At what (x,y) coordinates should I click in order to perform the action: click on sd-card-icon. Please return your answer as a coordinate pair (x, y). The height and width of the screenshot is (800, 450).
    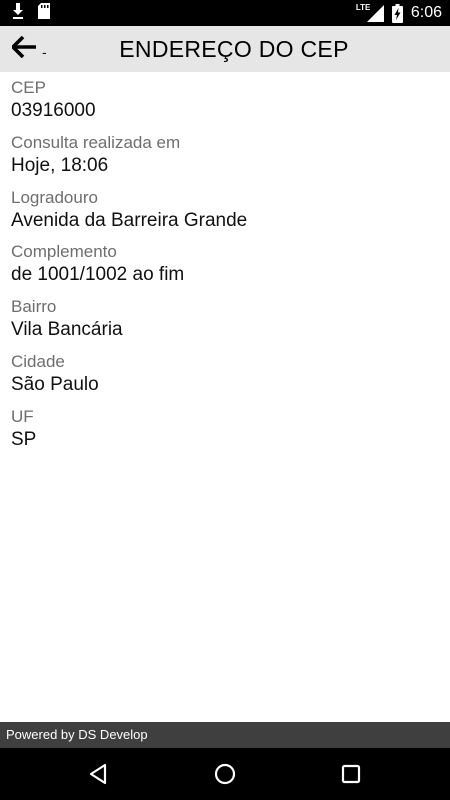
    Looking at the image, I should click on (44, 13).